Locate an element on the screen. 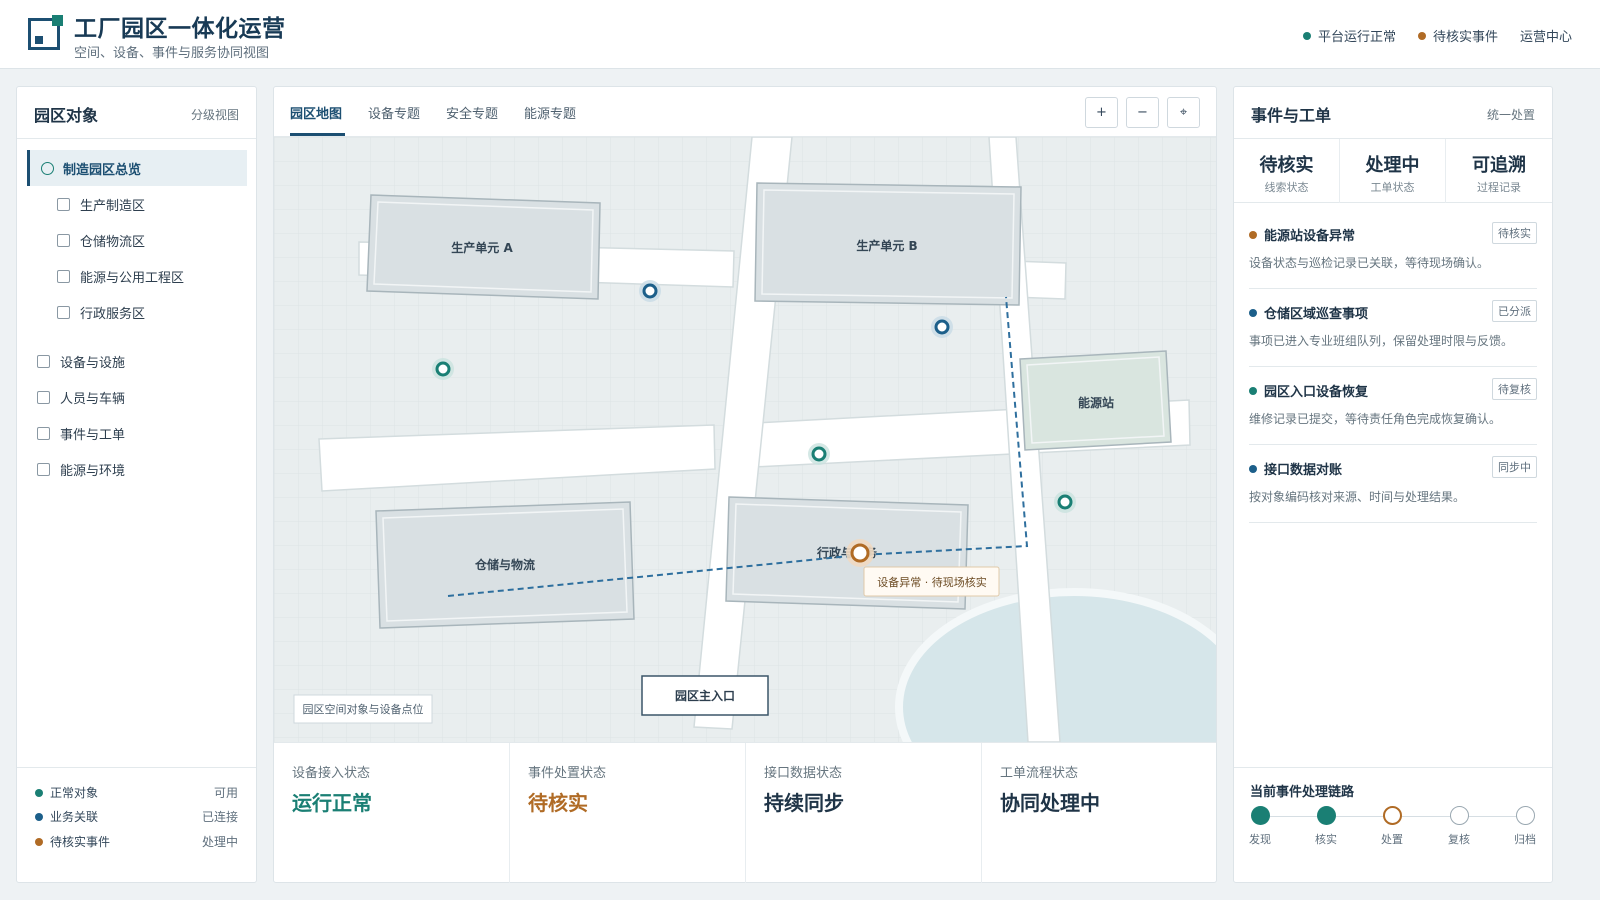 The height and width of the screenshot is (900, 1600). object-legend: 正常对象 可用 业务关联 已连接 待核实事件 处理中 is located at coordinates (136, 824).